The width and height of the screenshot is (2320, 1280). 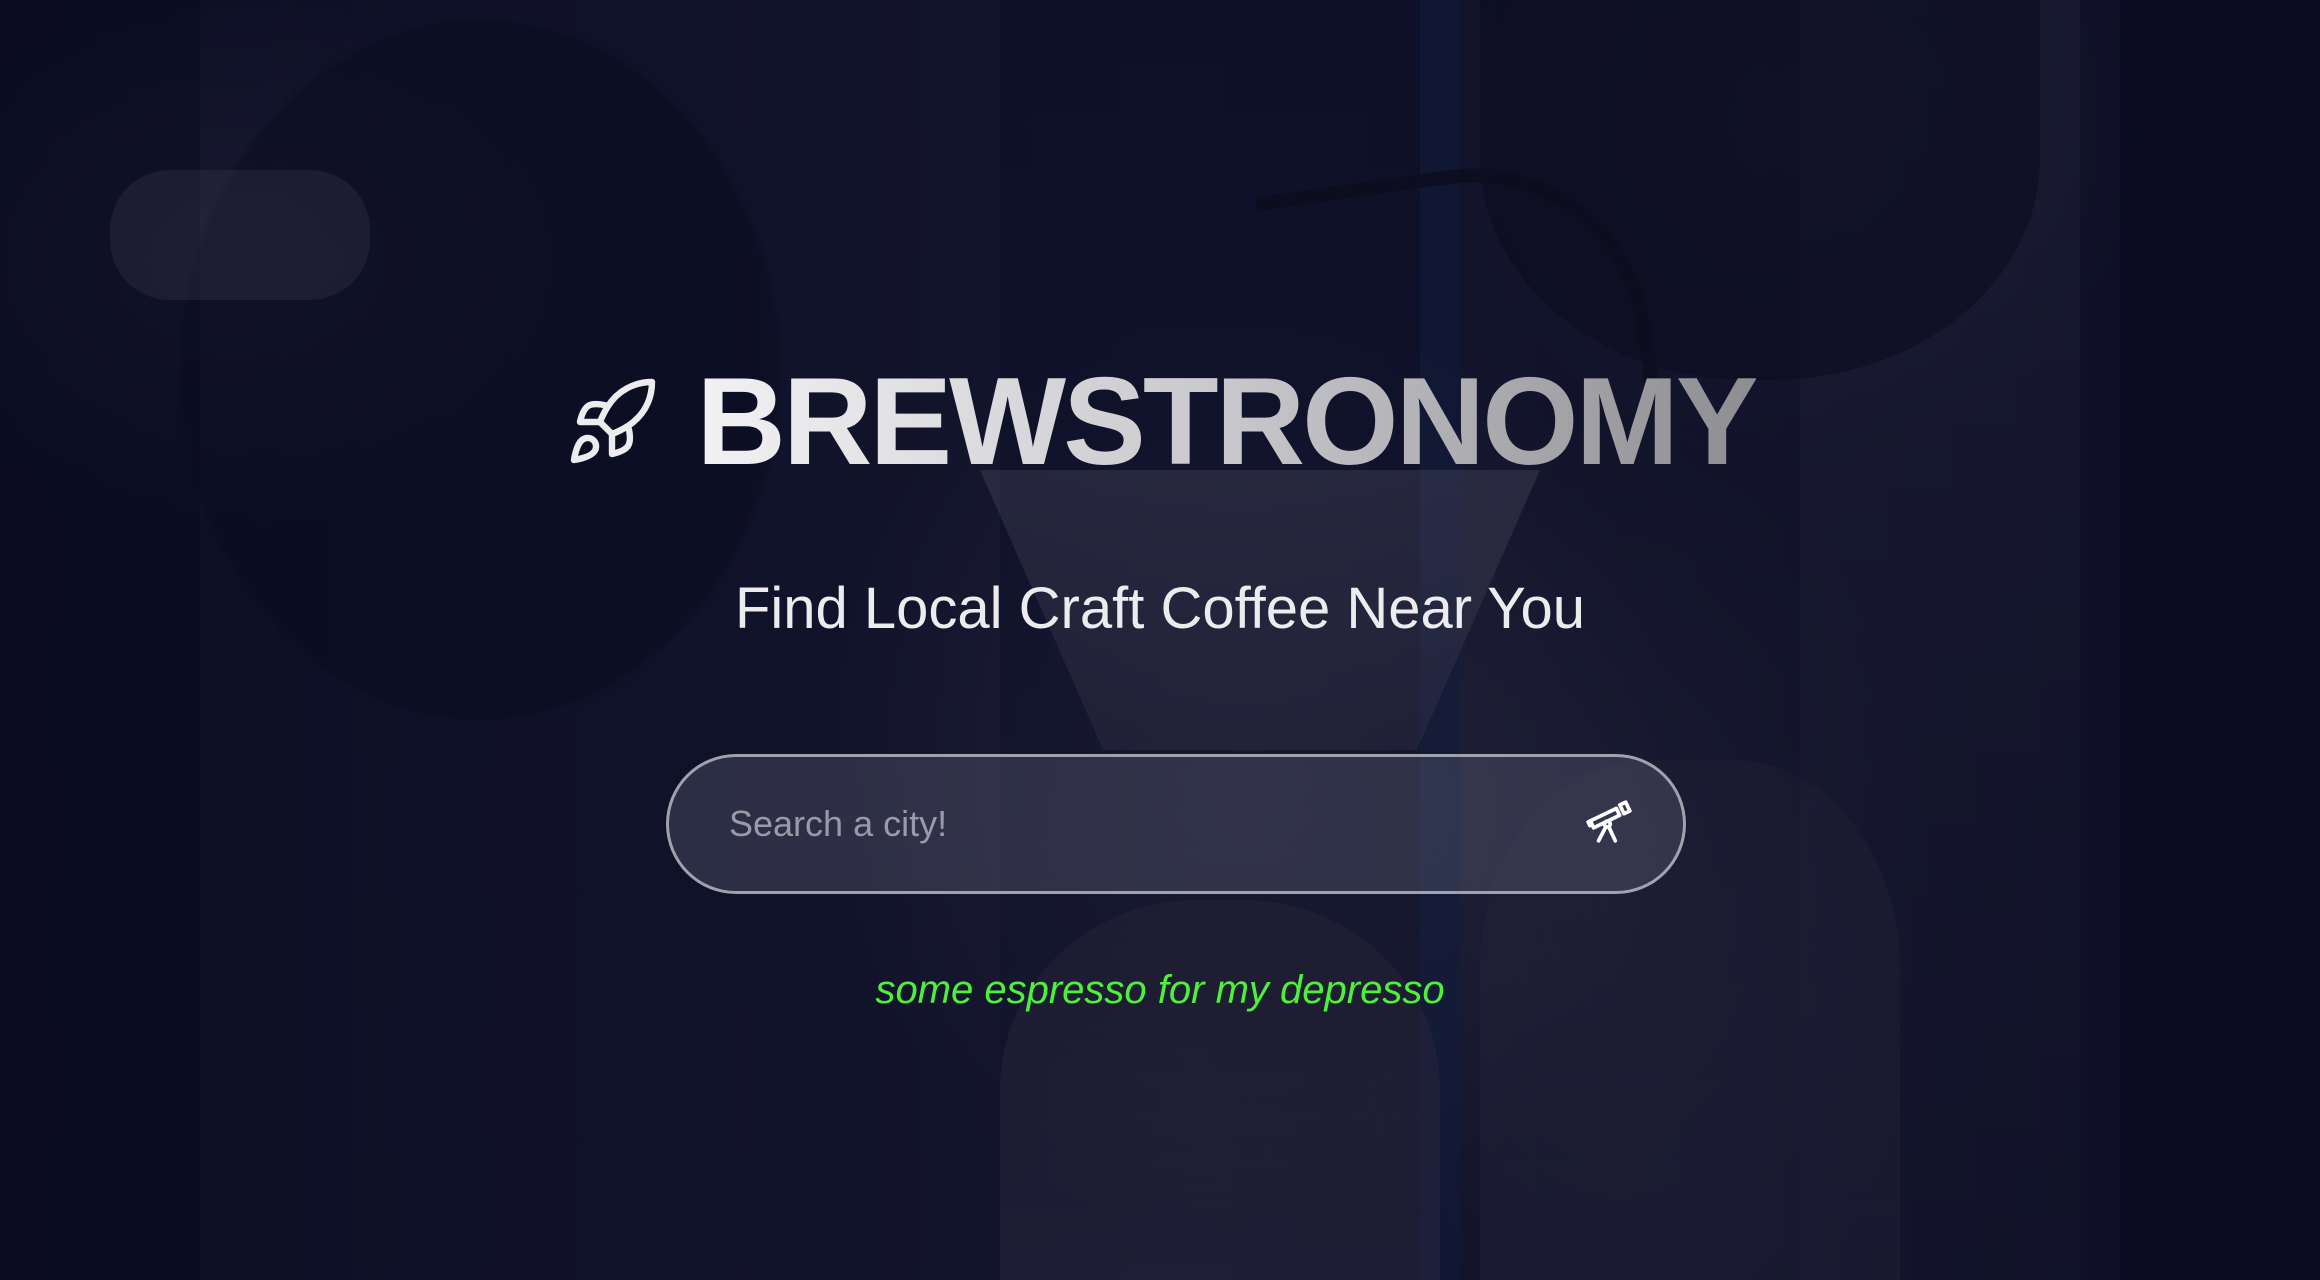 I want to click on city-search-bar, so click(x=1176, y=824).